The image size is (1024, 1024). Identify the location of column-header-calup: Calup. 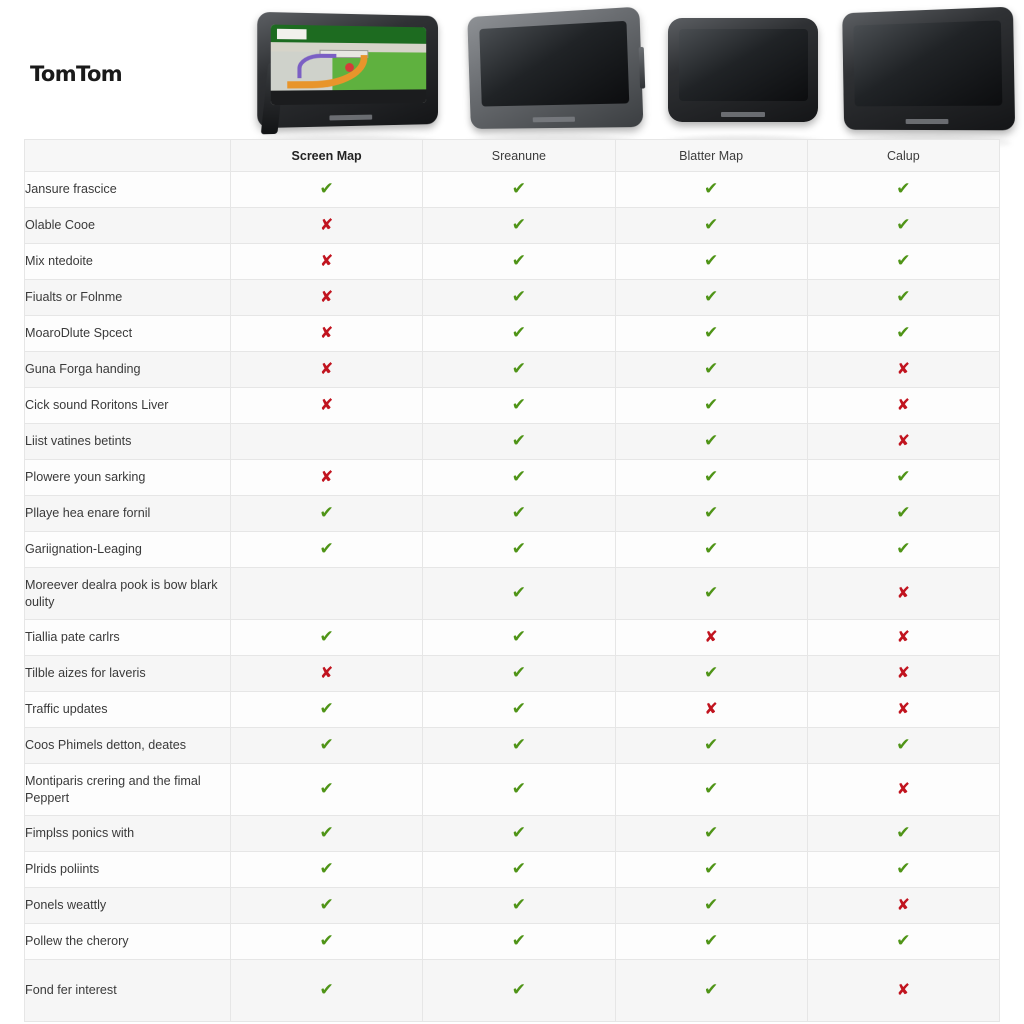
(903, 155).